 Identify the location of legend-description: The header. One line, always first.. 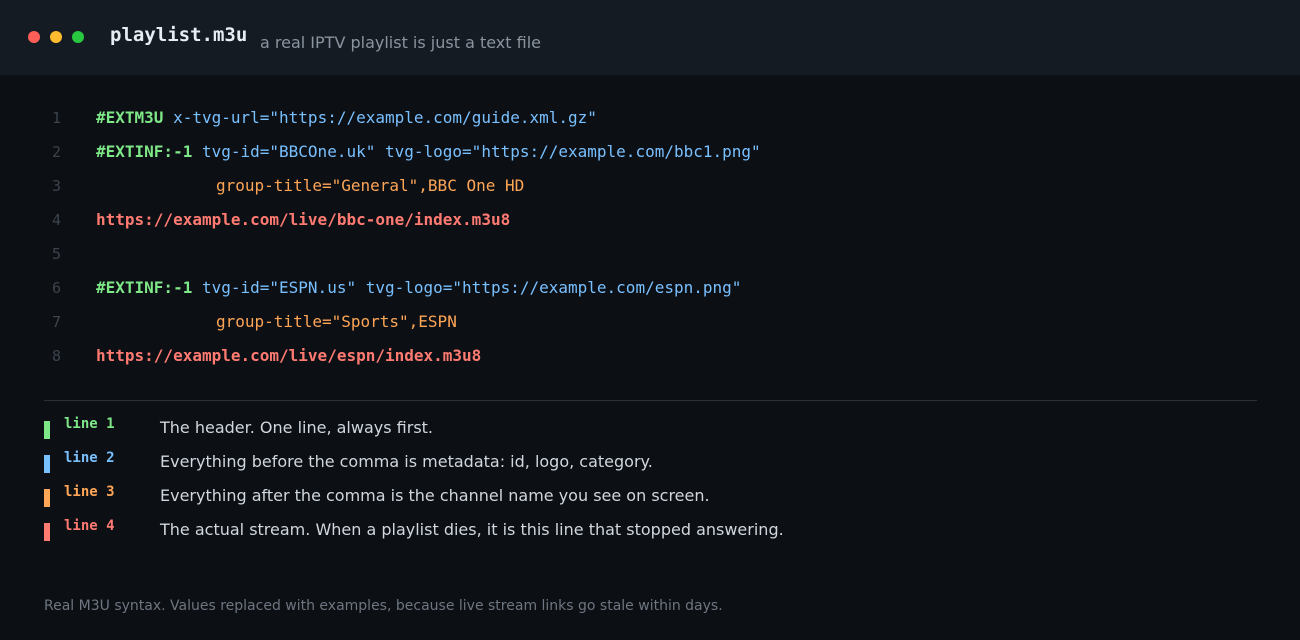
(297, 427).